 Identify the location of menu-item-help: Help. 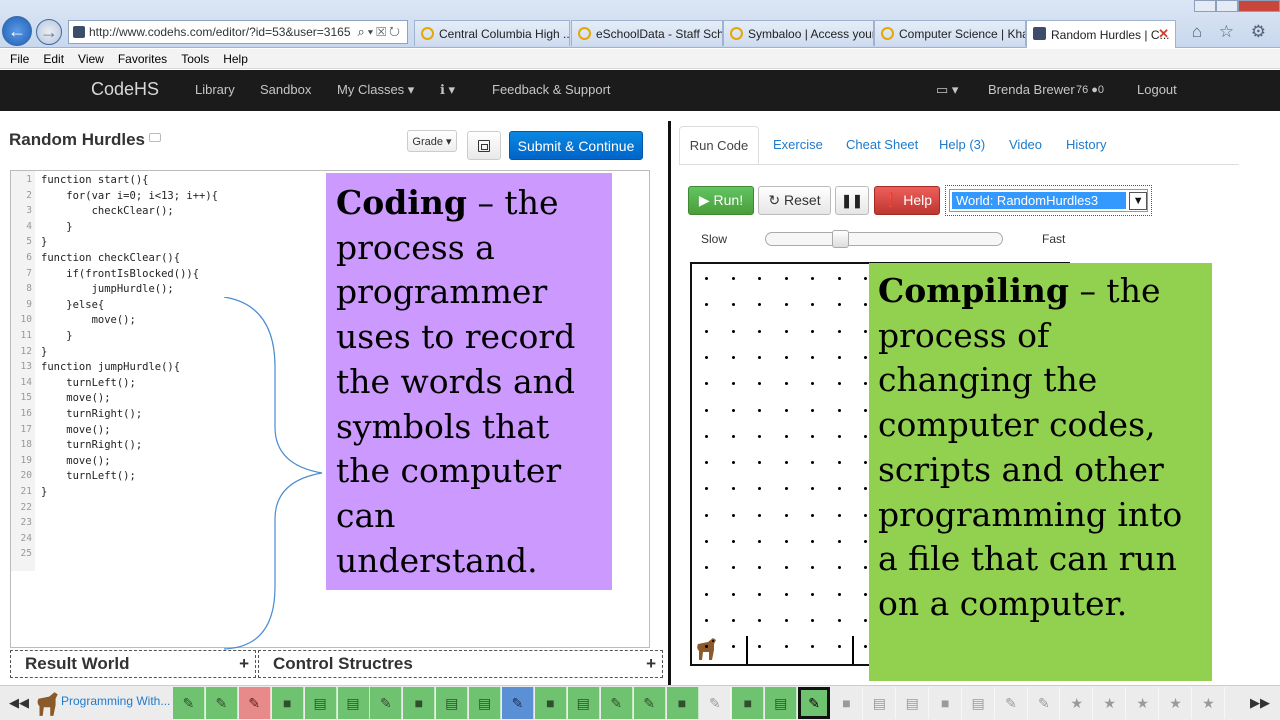
(235, 59).